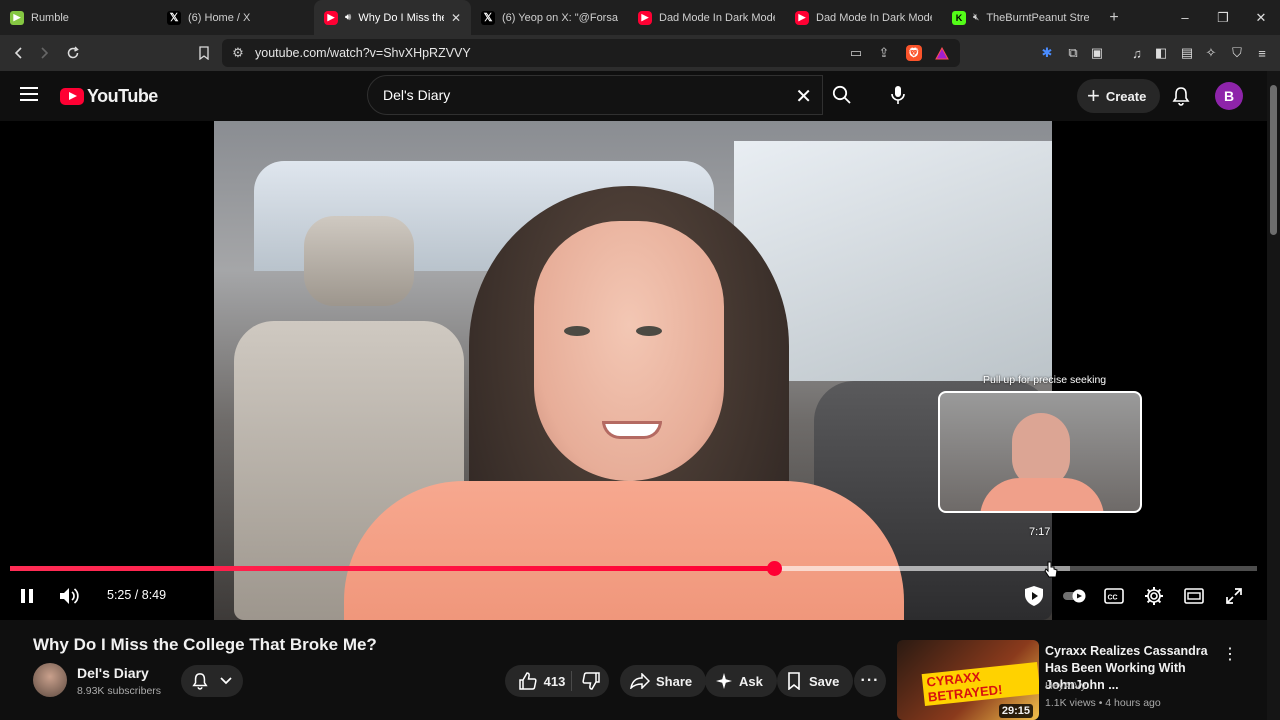 The height and width of the screenshot is (720, 1280). I want to click on channel-name: Del's Diary, so click(113, 673).